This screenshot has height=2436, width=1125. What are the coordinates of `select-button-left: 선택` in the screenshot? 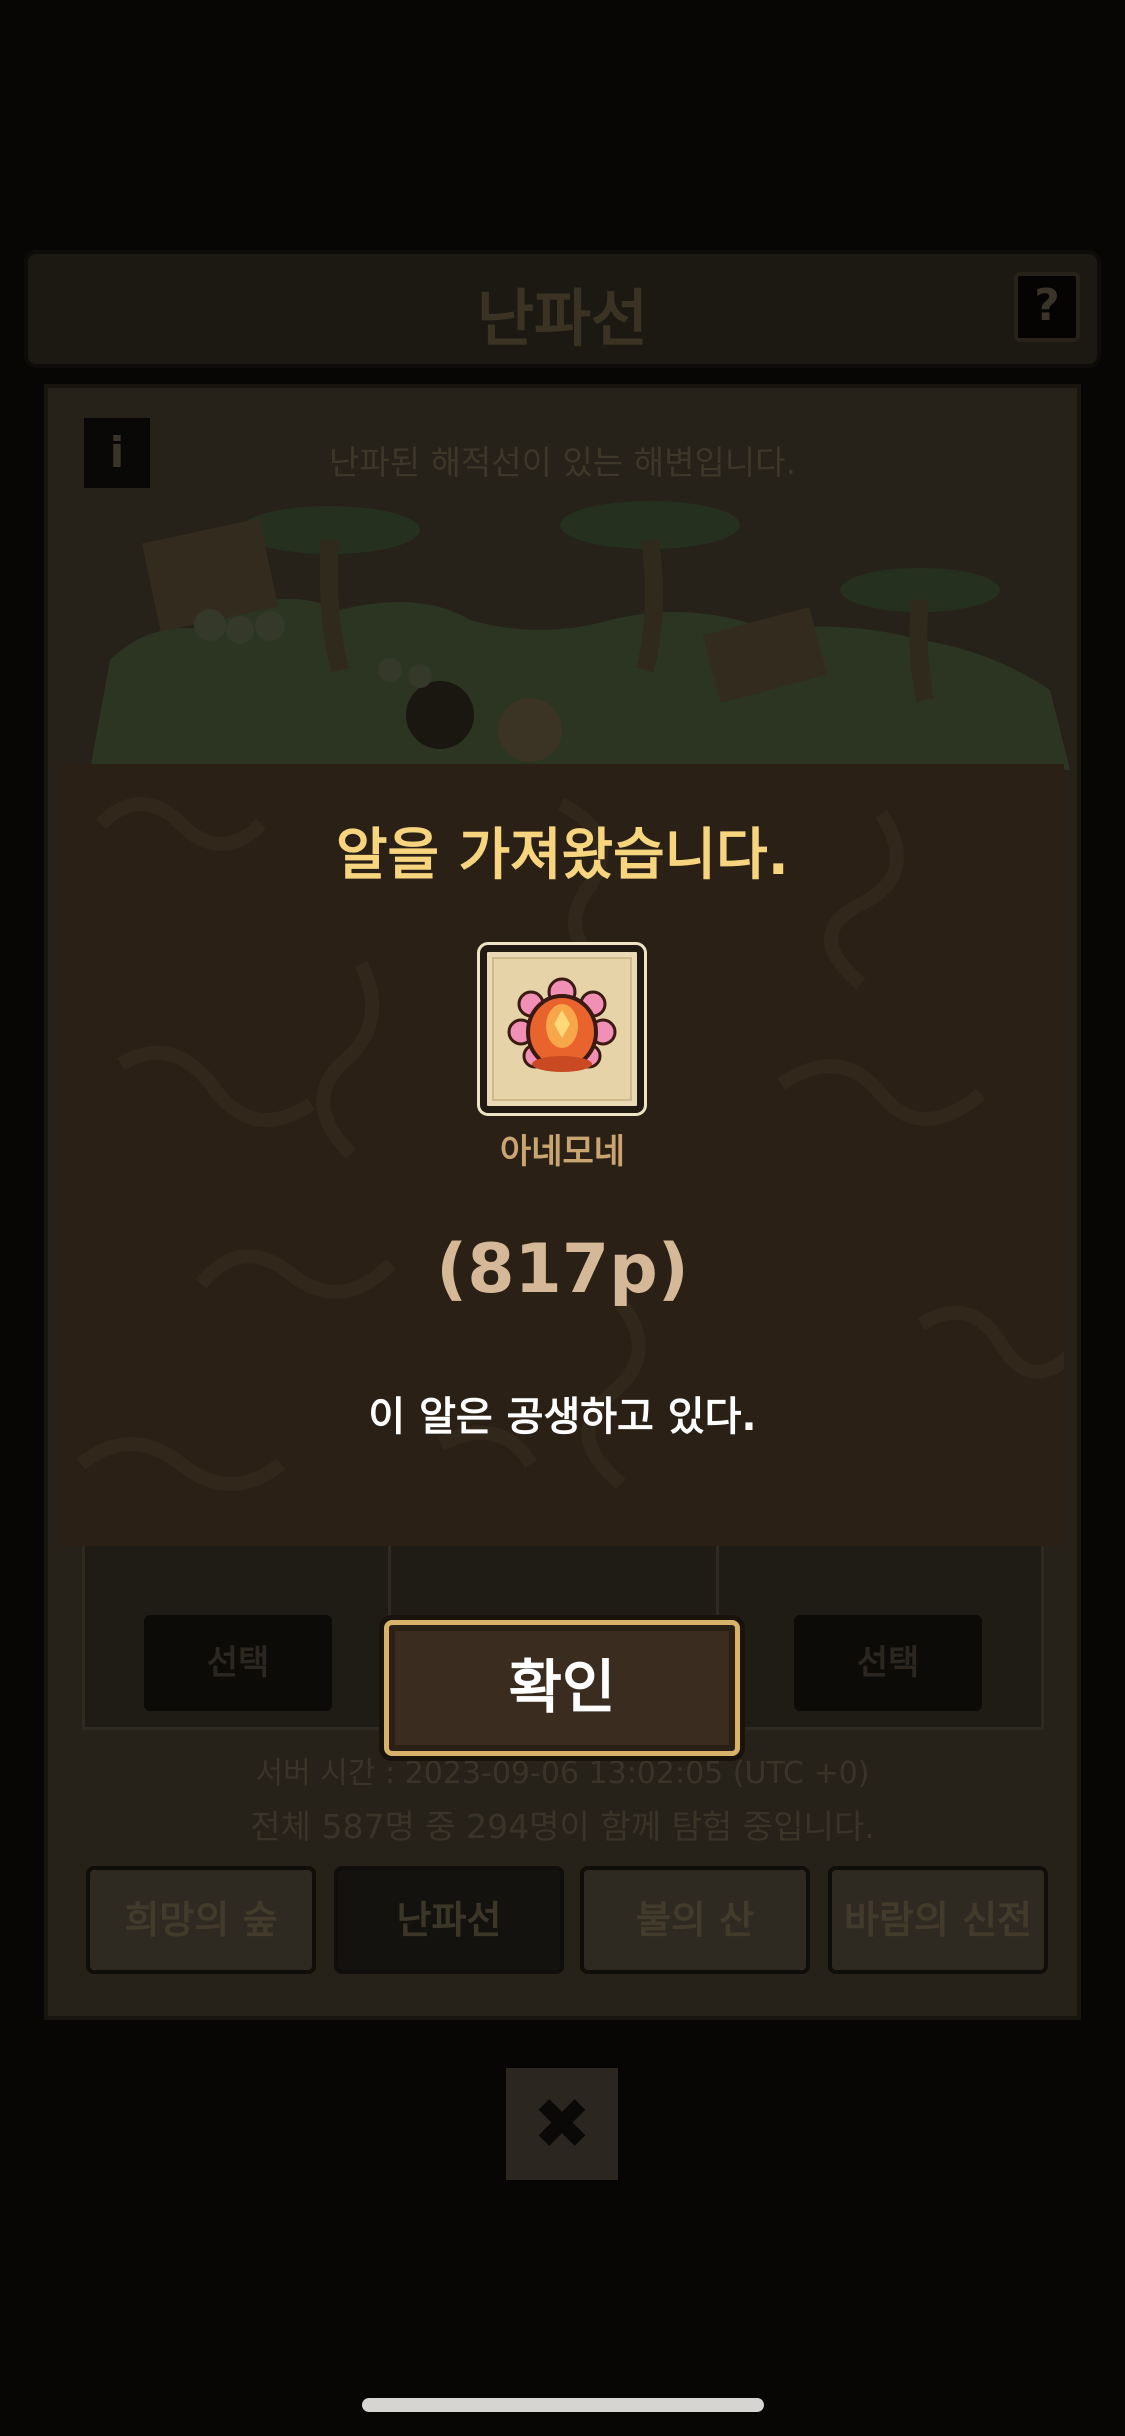 It's located at (238, 1663).